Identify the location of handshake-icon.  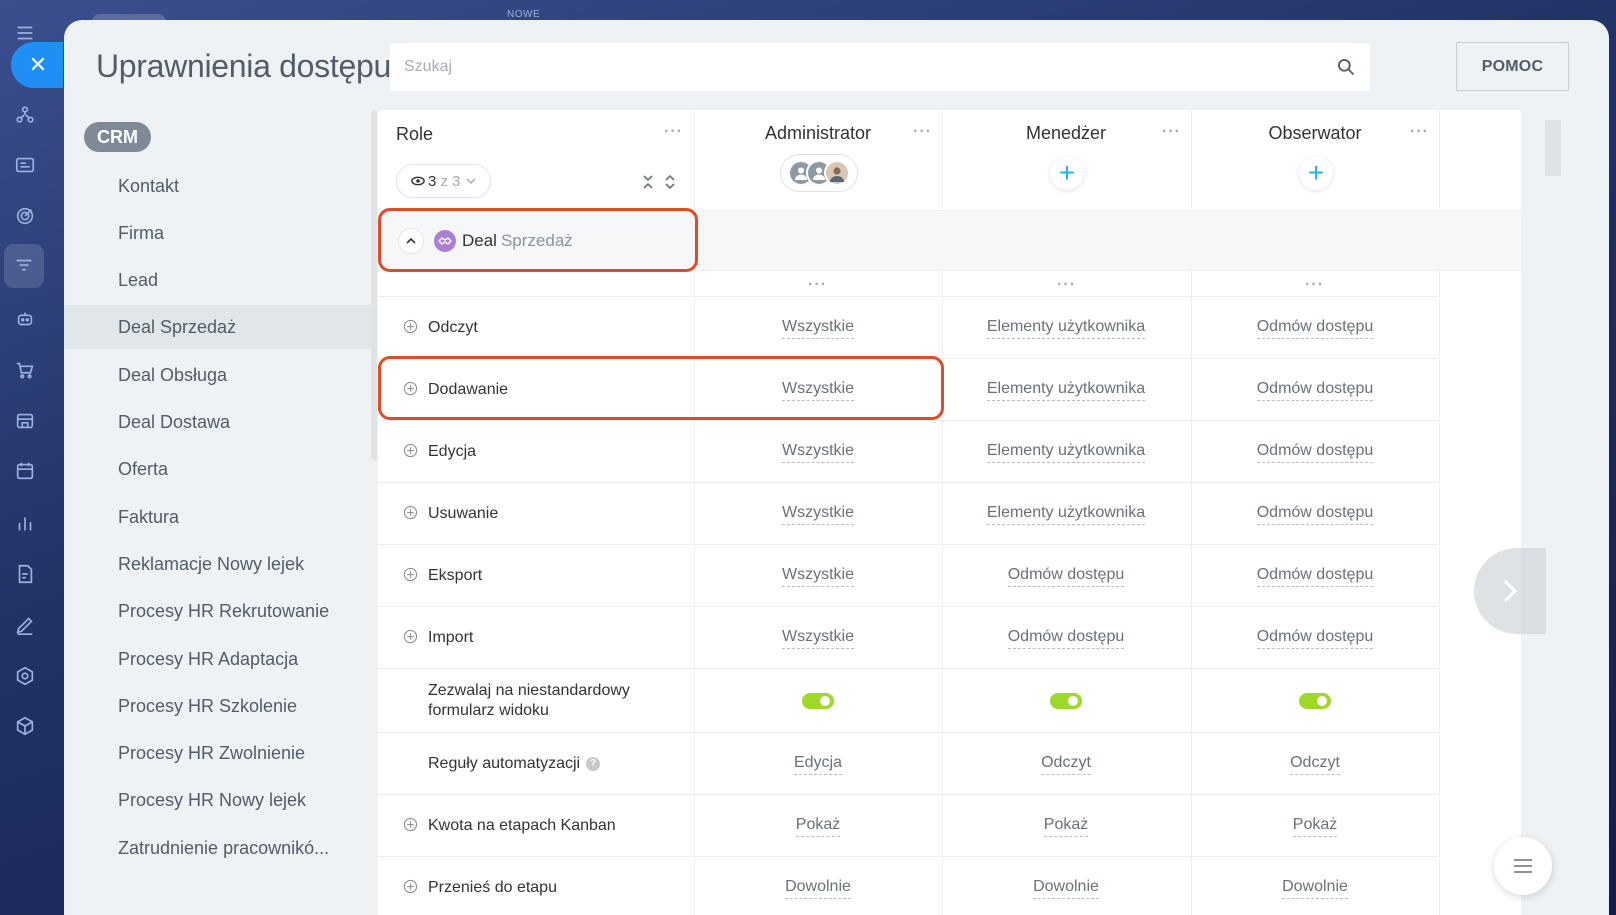
(445, 240).